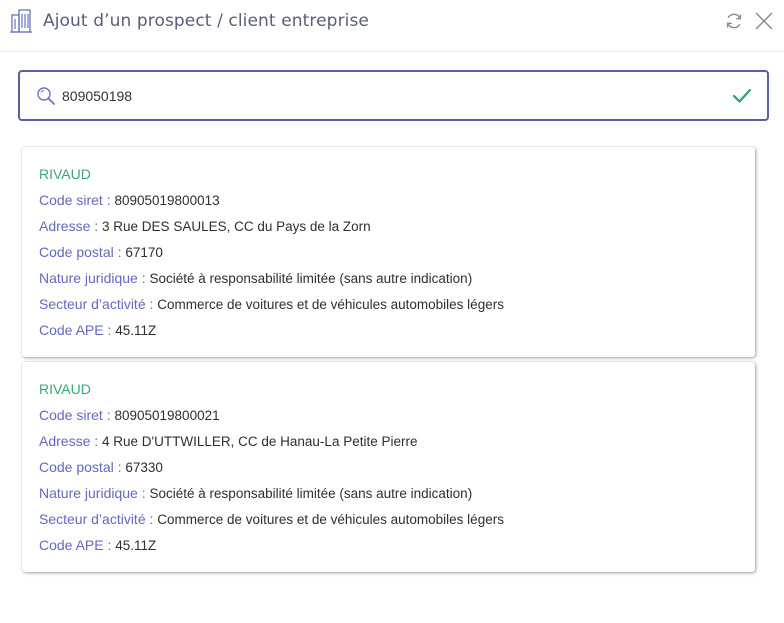 Image resolution: width=784 pixels, height=623 pixels. Describe the element at coordinates (167, 200) in the screenshot. I see `siret-value: 80905019800013` at that location.